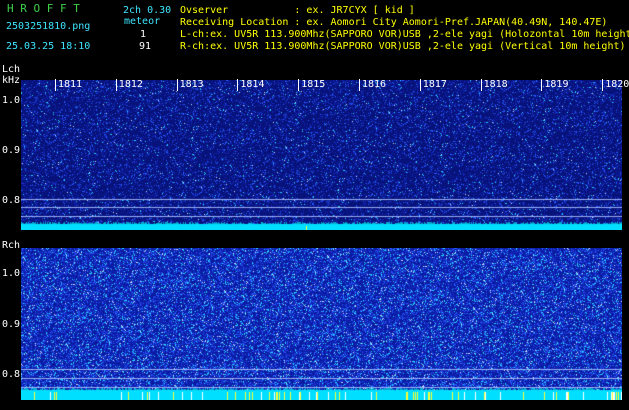 This screenshot has width=629, height=410. I want to click on time-label-1811: 1811, so click(70, 84).